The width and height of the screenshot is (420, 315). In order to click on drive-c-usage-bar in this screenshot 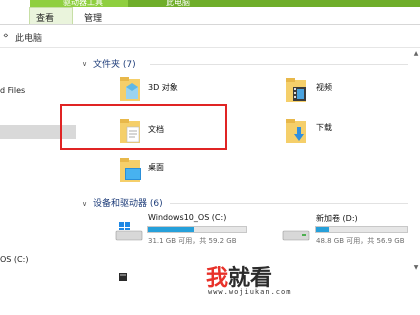, I will do `click(197, 229)`.